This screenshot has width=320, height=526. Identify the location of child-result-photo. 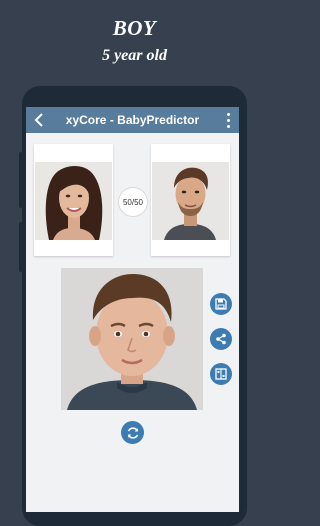
(132, 339).